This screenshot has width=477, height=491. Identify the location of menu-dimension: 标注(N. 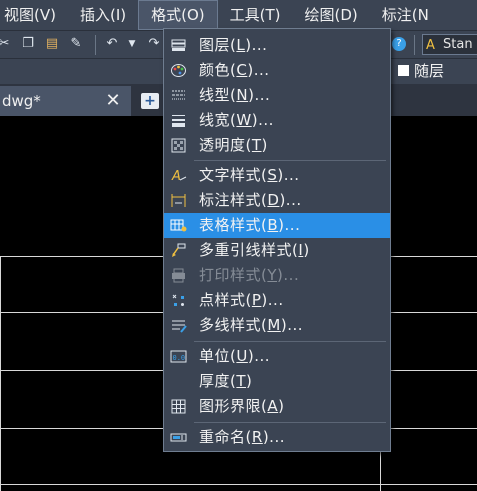
(405, 15).